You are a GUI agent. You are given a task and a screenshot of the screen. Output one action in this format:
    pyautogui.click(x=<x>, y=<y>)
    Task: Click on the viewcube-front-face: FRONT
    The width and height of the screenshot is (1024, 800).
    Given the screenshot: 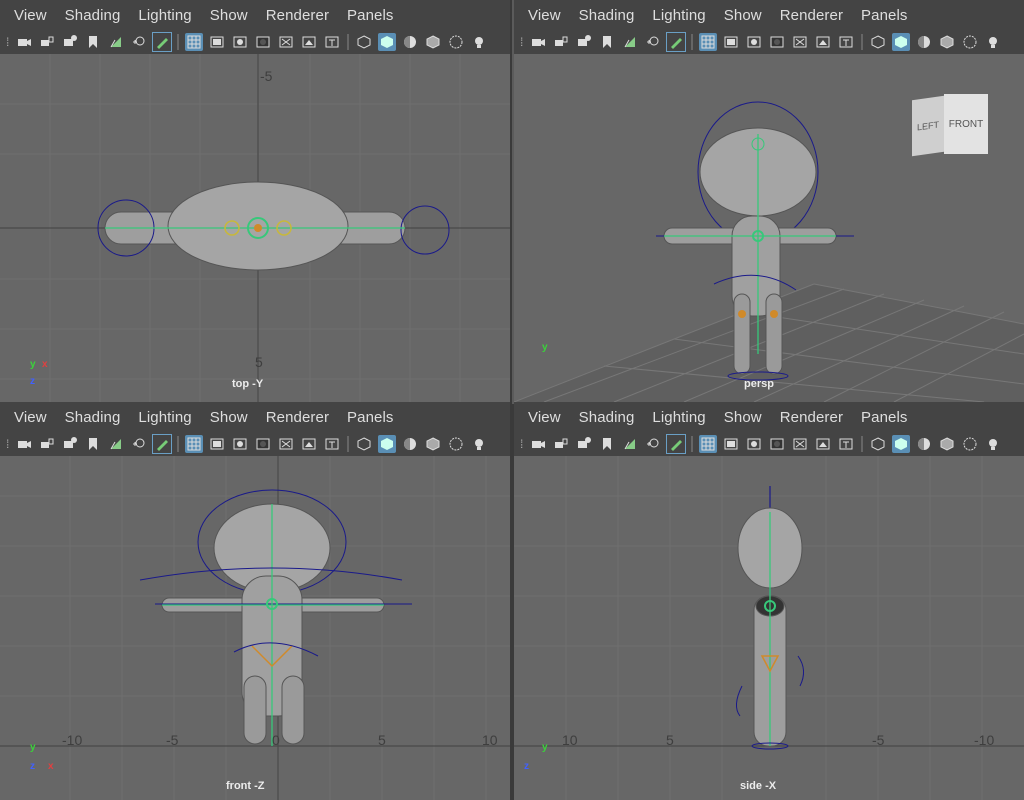 What is the action you would take?
    pyautogui.click(x=966, y=124)
    